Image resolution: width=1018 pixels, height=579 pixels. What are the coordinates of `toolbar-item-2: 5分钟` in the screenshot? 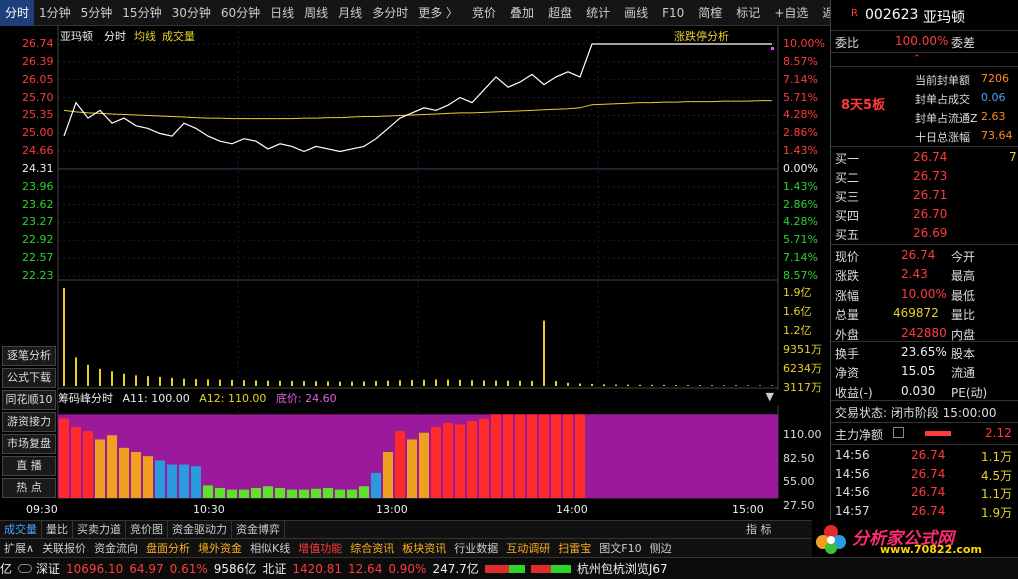 It's located at (97, 13).